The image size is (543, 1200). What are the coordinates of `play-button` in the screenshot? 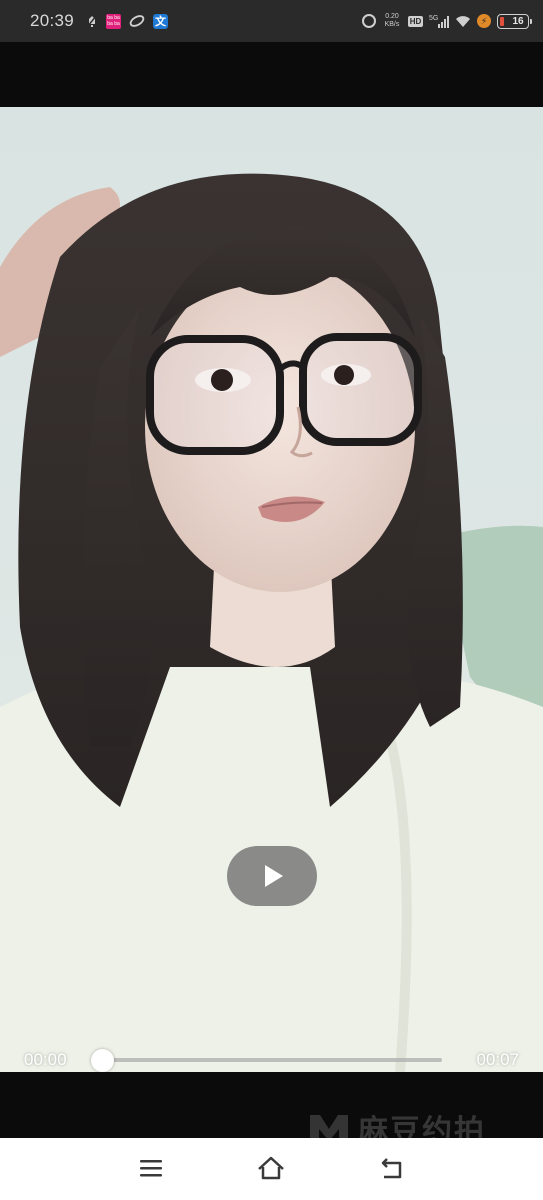 It's located at (272, 876).